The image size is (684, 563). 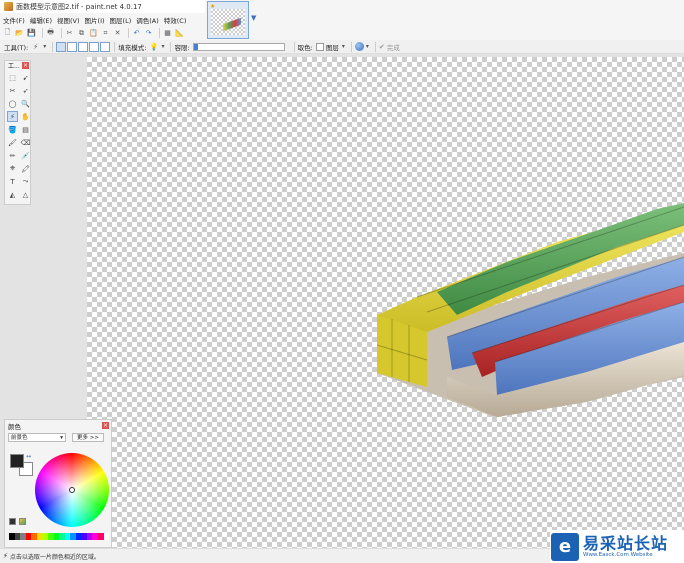 I want to click on tolerance-label: 容限:, so click(x=182, y=47).